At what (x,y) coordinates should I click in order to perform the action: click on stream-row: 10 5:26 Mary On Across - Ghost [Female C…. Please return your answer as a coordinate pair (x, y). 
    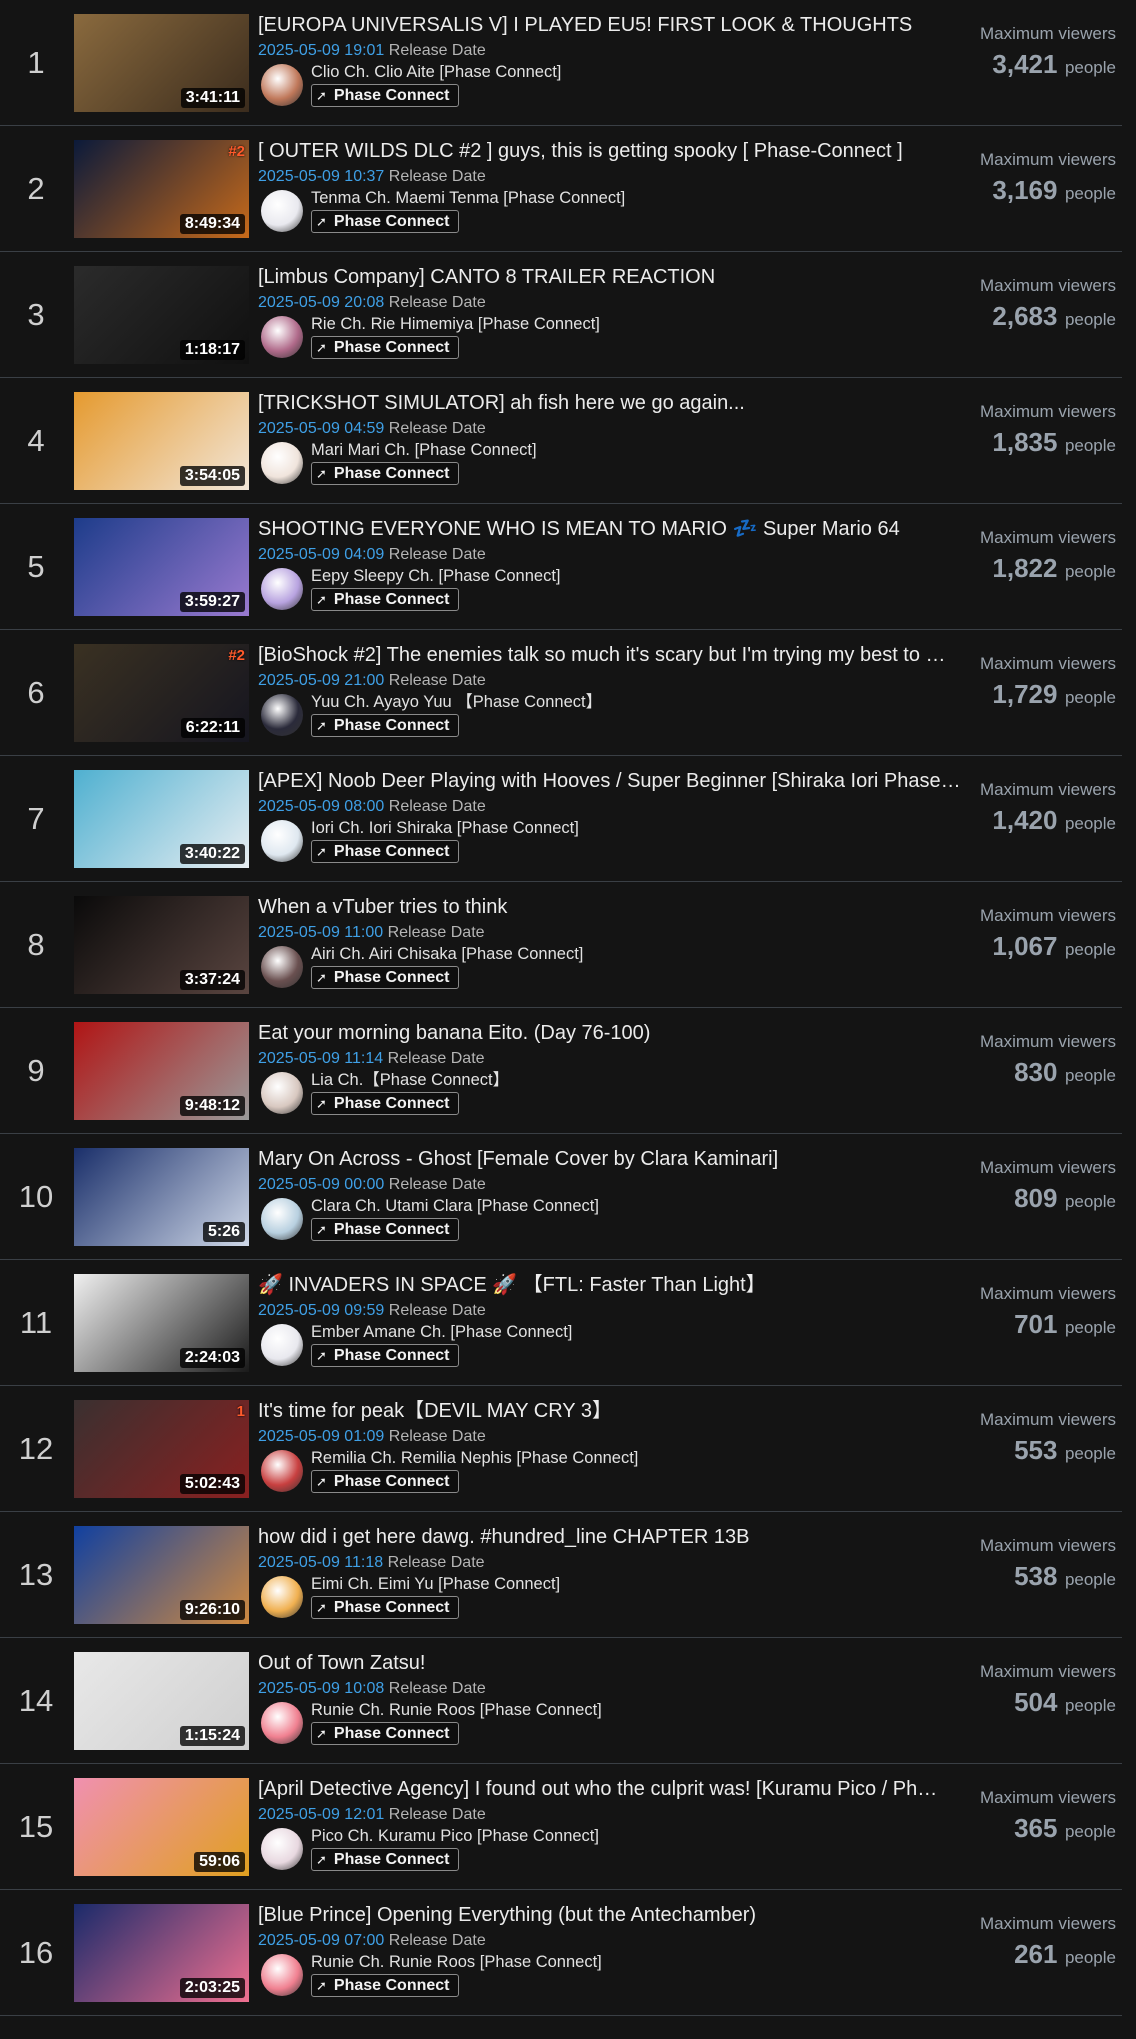
    Looking at the image, I should click on (561, 1197).